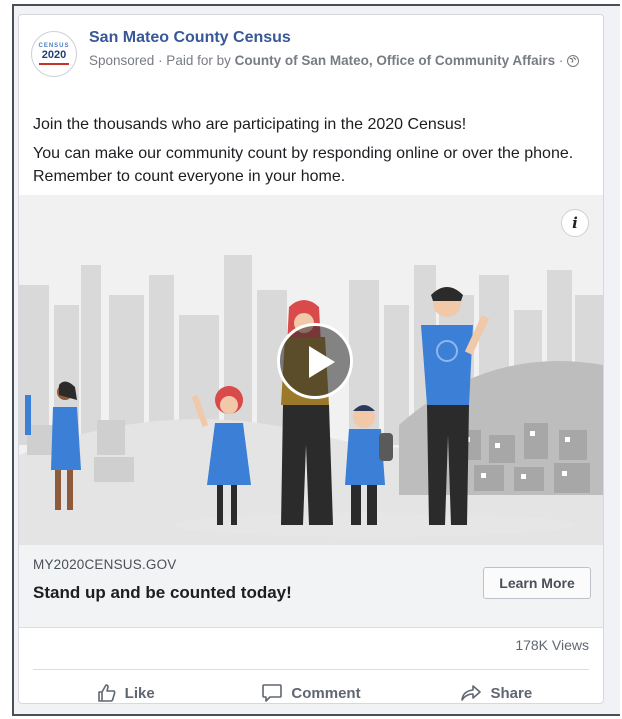 The width and height of the screenshot is (622, 719). I want to click on globe-icon, so click(573, 61).